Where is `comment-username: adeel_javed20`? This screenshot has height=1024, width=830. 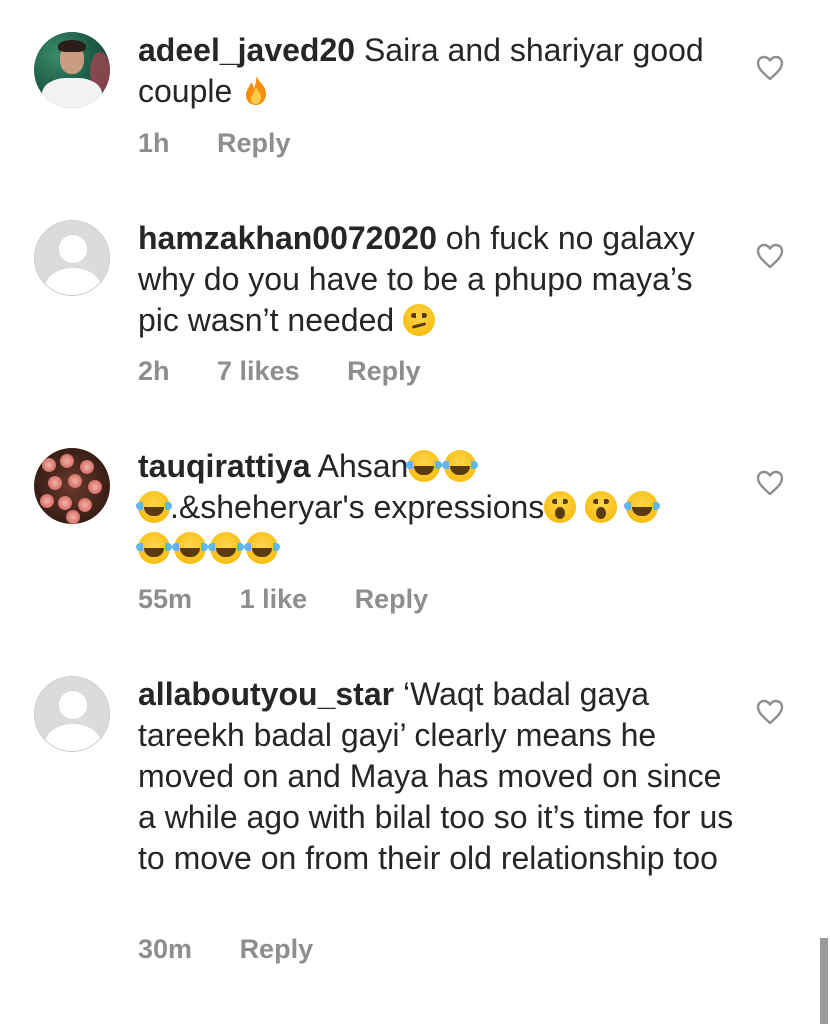 comment-username: adeel_javed20 is located at coordinates (246, 50).